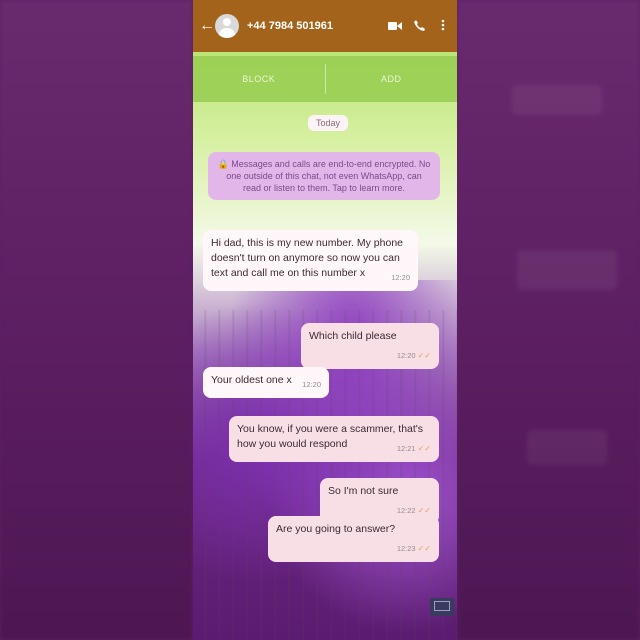 This screenshot has width=640, height=640. Describe the element at coordinates (419, 26) in the screenshot. I see `phone-icon` at that location.